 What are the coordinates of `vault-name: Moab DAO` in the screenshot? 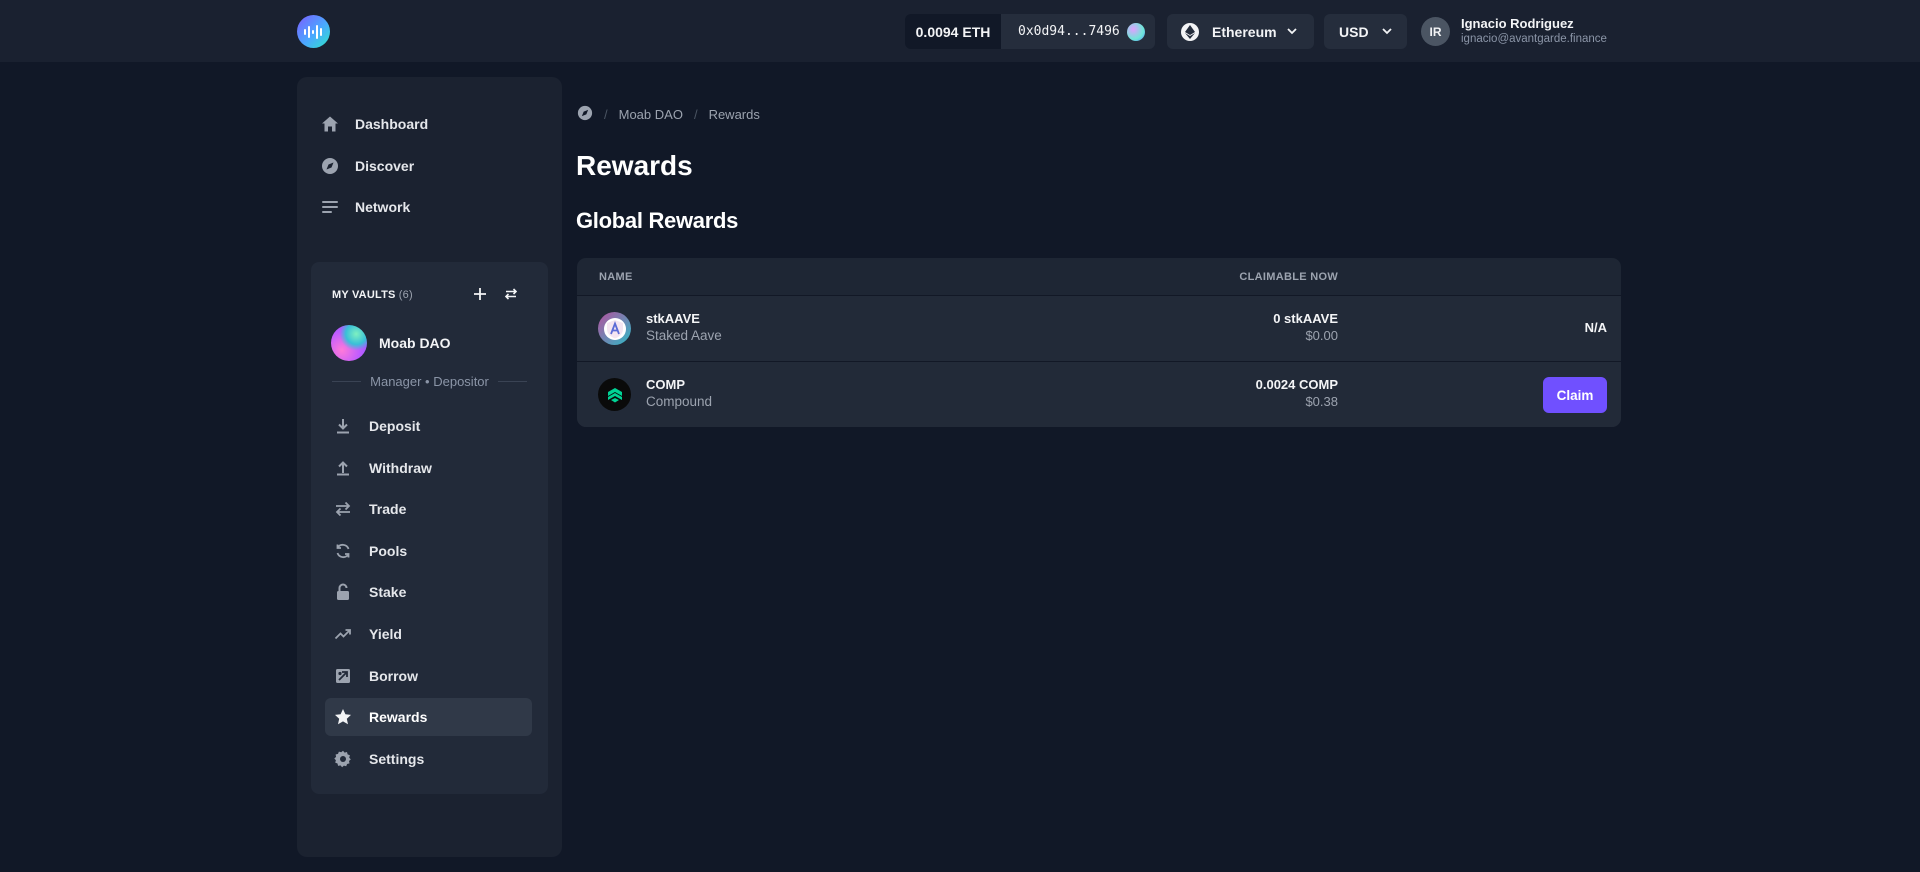 It's located at (415, 343).